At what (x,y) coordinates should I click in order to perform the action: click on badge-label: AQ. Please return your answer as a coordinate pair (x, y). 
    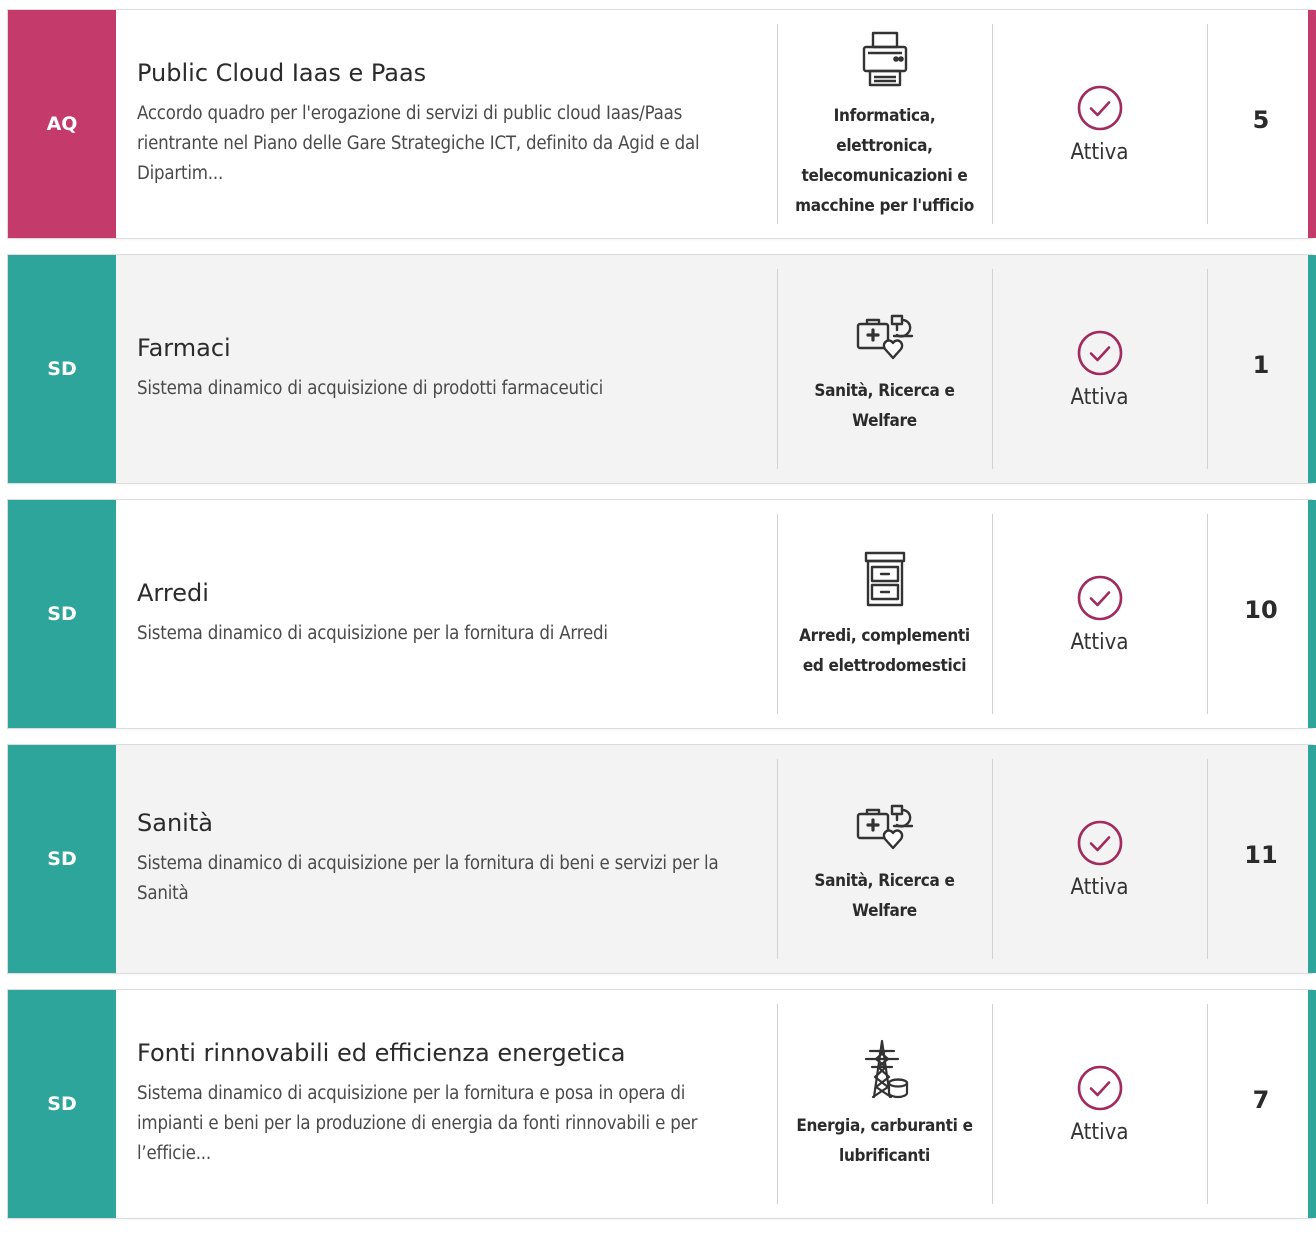
    Looking at the image, I should click on (62, 124).